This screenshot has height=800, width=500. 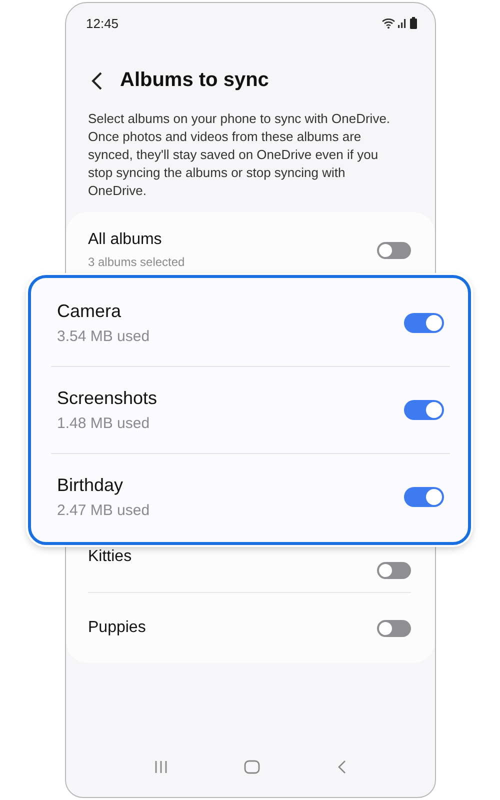 I want to click on status-time: 12:45, so click(x=102, y=23).